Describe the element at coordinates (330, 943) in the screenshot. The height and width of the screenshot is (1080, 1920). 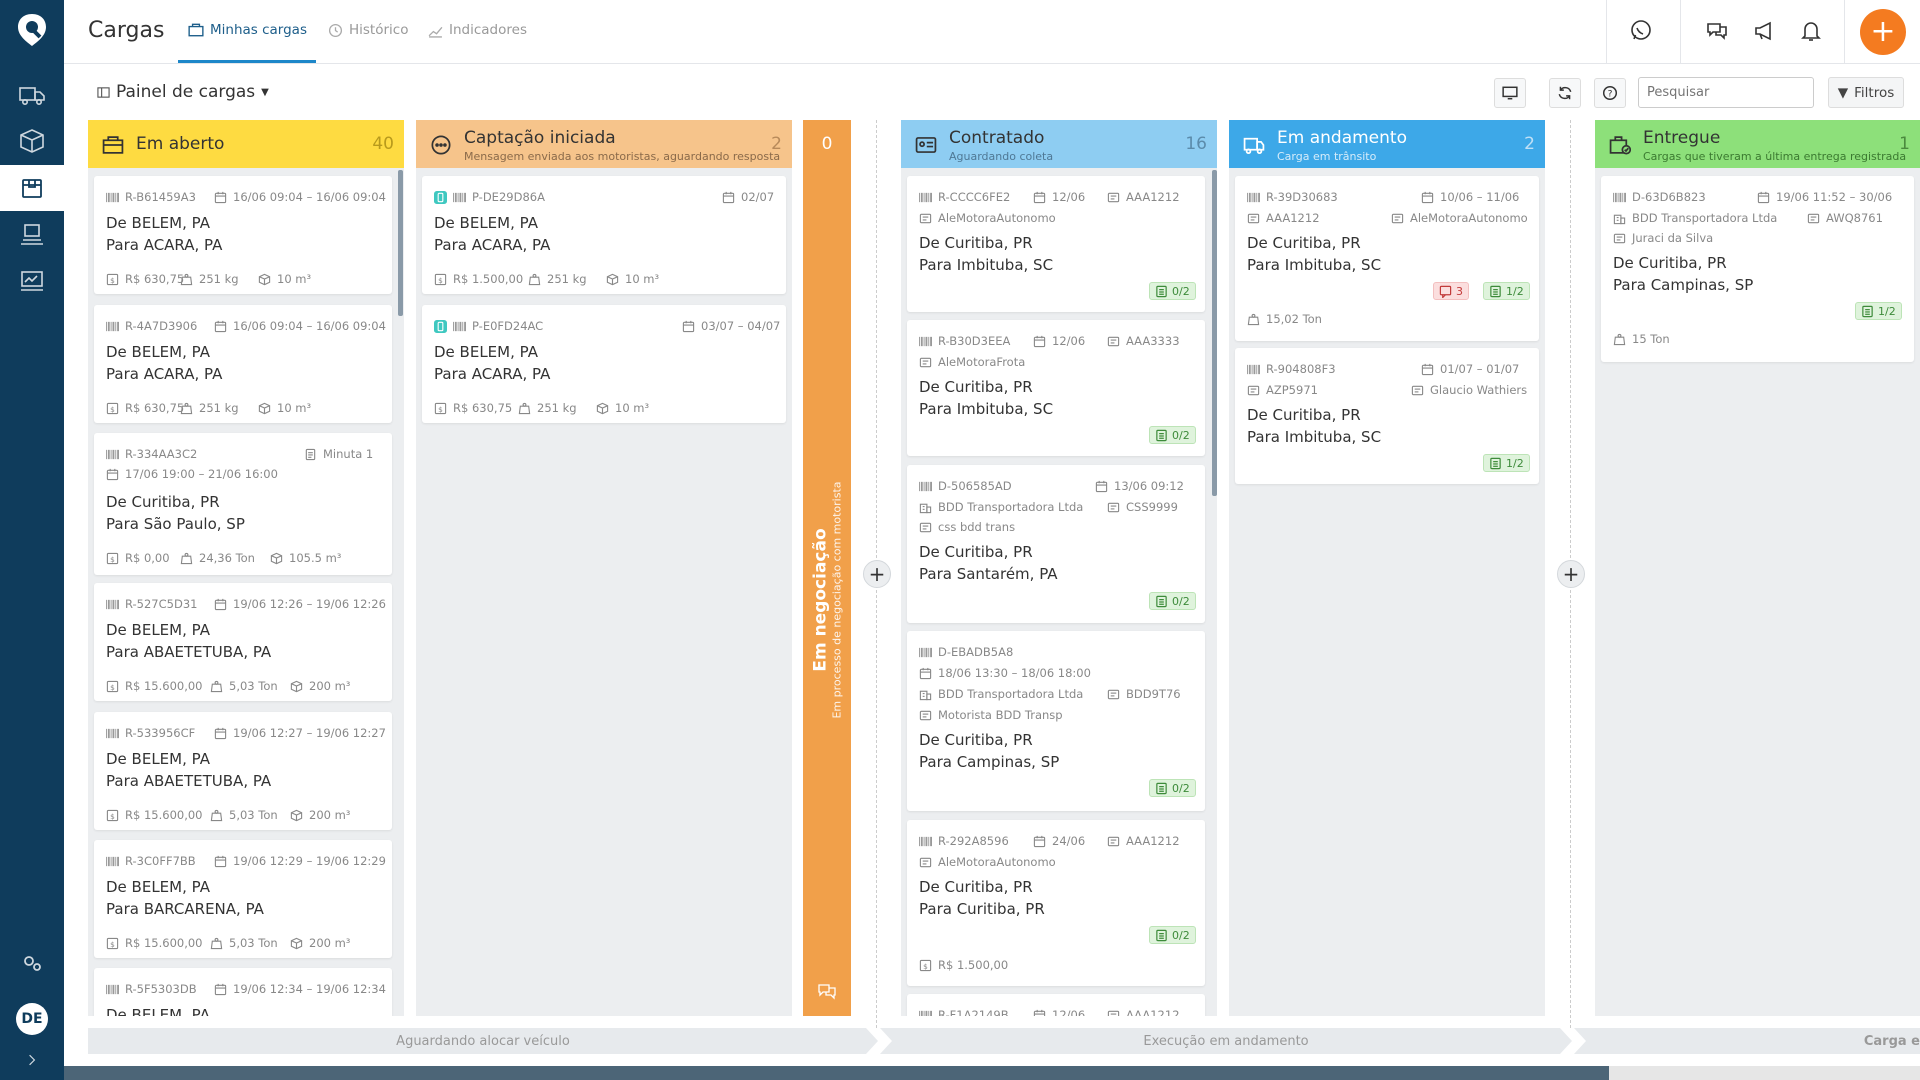
I see `value-text: 200 m³` at that location.